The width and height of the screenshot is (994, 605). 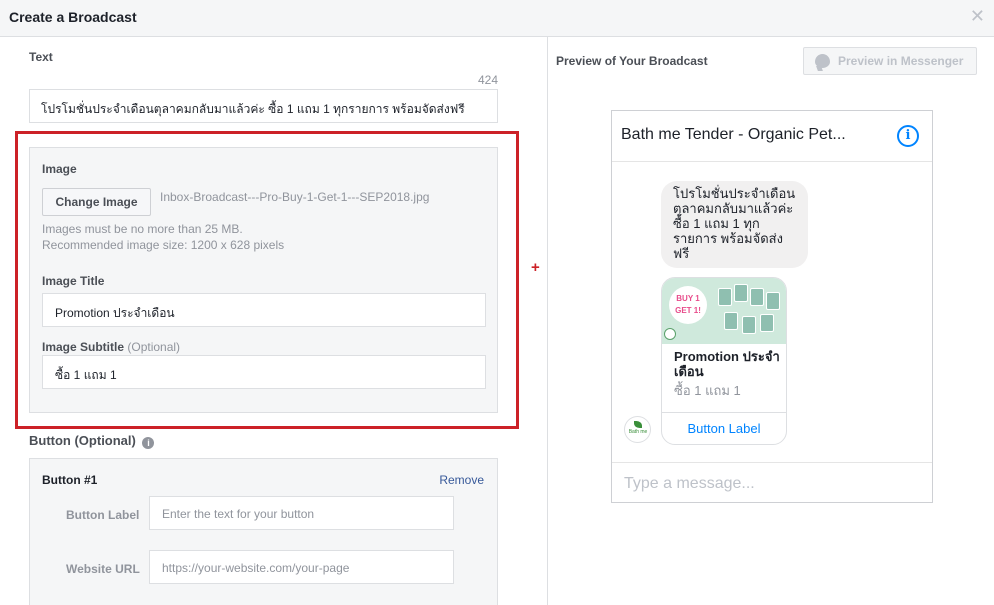 What do you see at coordinates (977, 16) in the screenshot?
I see `close-icon: ✕` at bounding box center [977, 16].